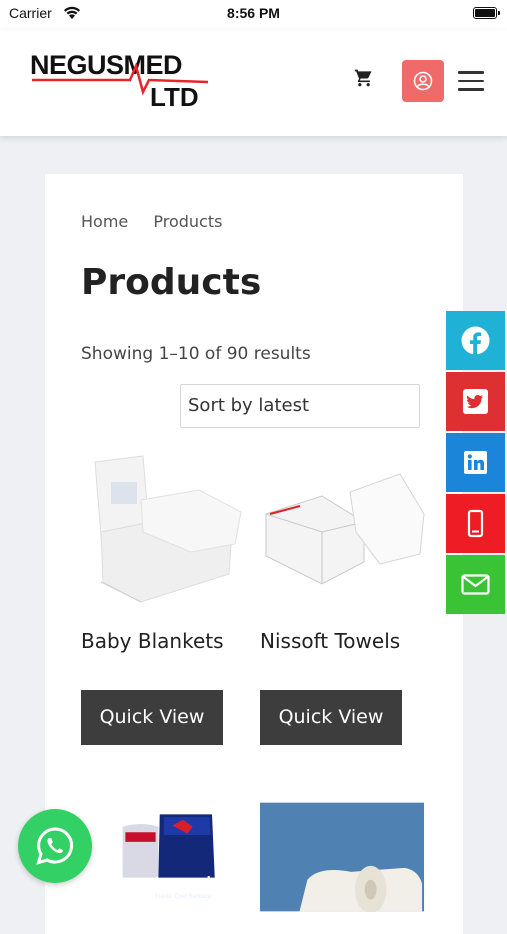  I want to click on product-card: Nissoft Towels Quick View, so click(344, 602).